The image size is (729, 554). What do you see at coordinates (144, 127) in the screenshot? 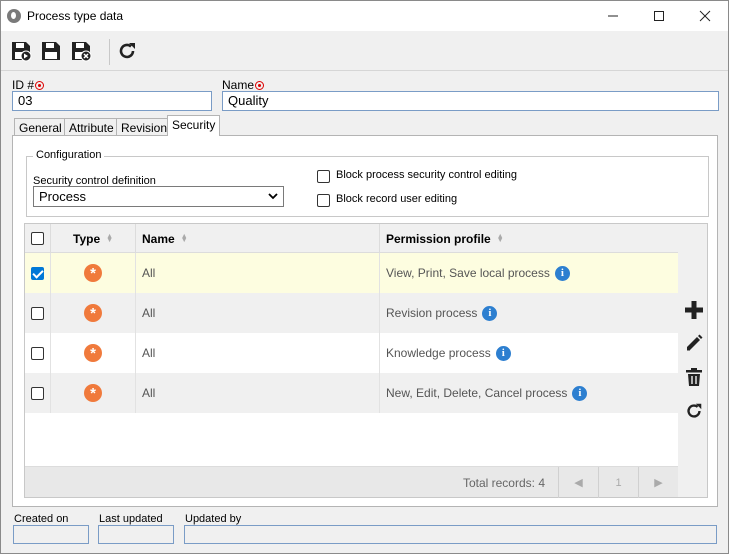
I see `tab-revision: Revision` at bounding box center [144, 127].